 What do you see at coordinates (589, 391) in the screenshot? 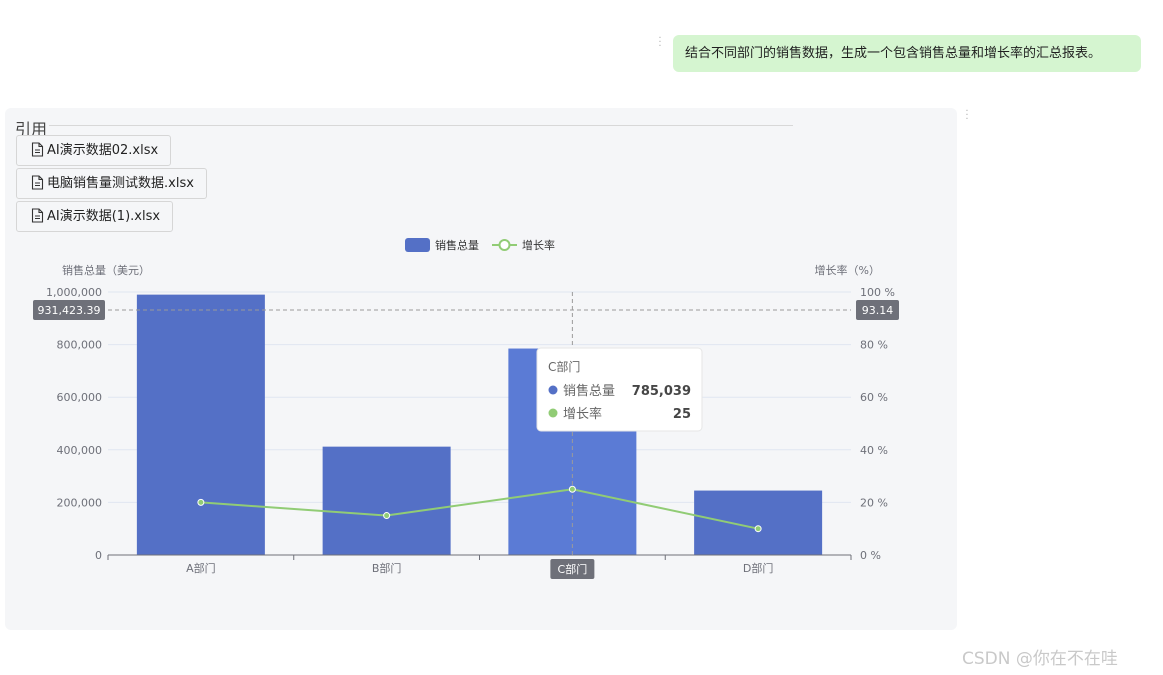
I see `tooltip-row-name: 销售总量` at bounding box center [589, 391].